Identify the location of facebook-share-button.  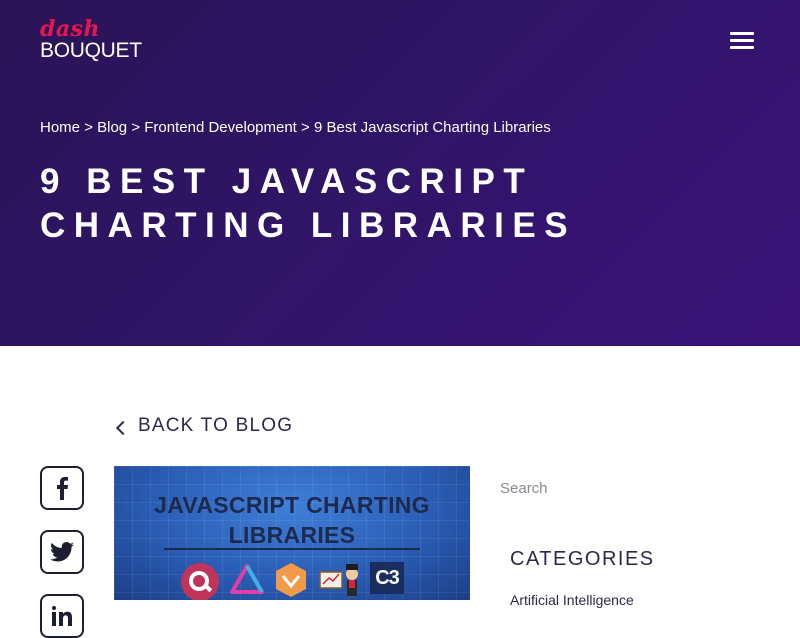
(62, 488).